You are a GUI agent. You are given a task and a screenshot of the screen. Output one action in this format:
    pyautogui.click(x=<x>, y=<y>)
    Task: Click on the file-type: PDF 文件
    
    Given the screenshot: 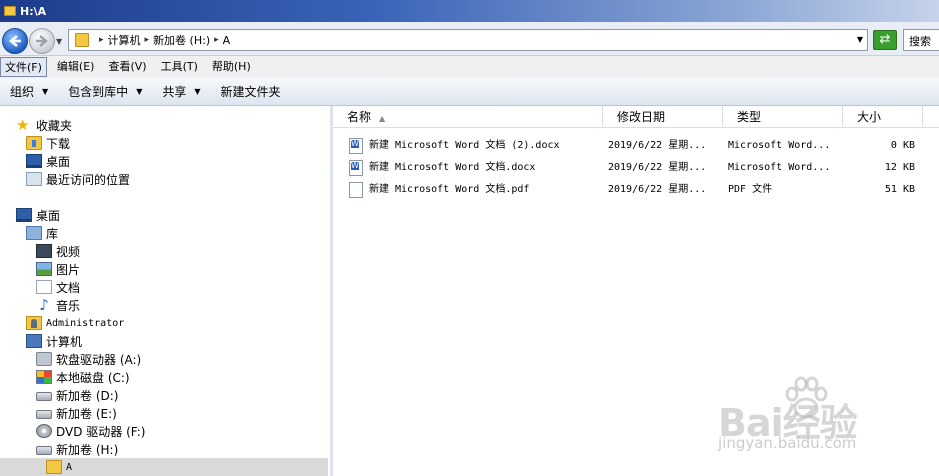 What is the action you would take?
    pyautogui.click(x=750, y=189)
    